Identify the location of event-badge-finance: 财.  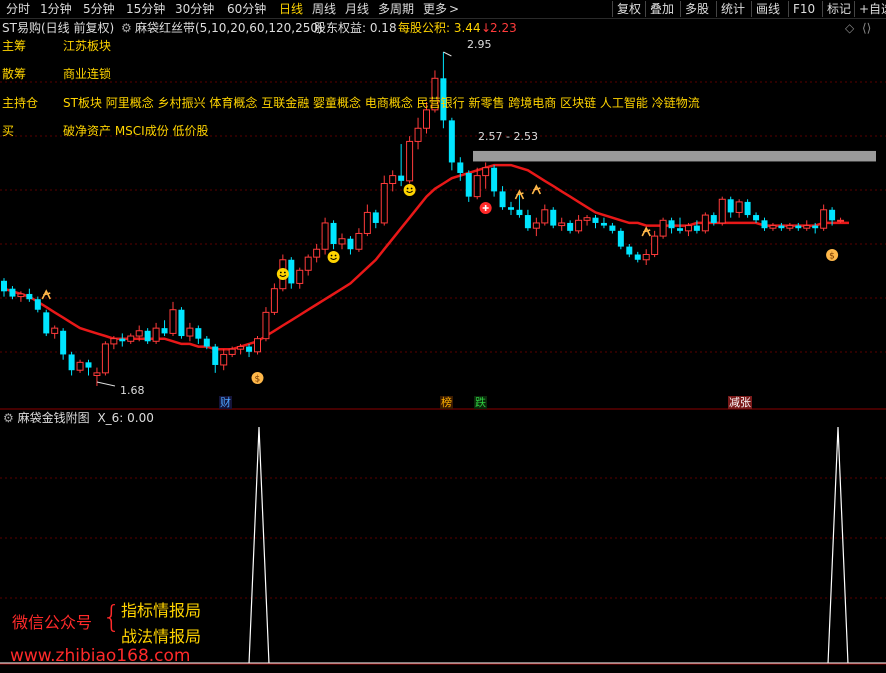
(225, 402).